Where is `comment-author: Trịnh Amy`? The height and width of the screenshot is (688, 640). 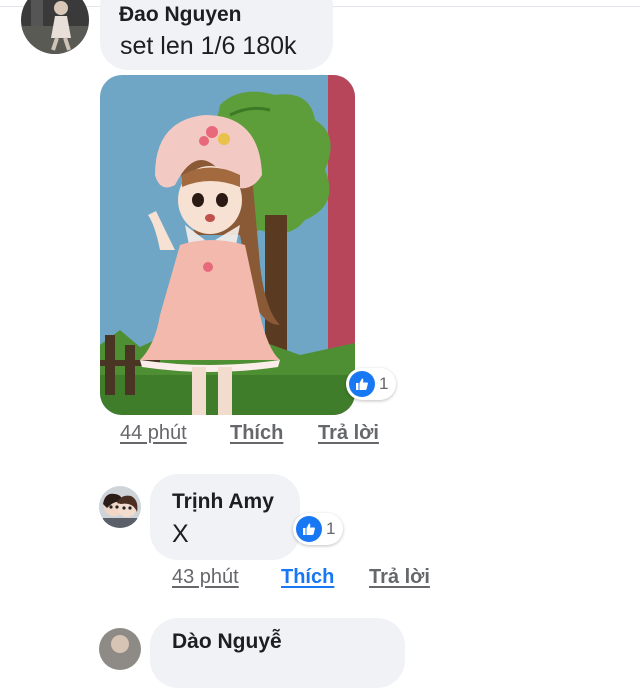 comment-author: Trịnh Amy is located at coordinates (223, 502).